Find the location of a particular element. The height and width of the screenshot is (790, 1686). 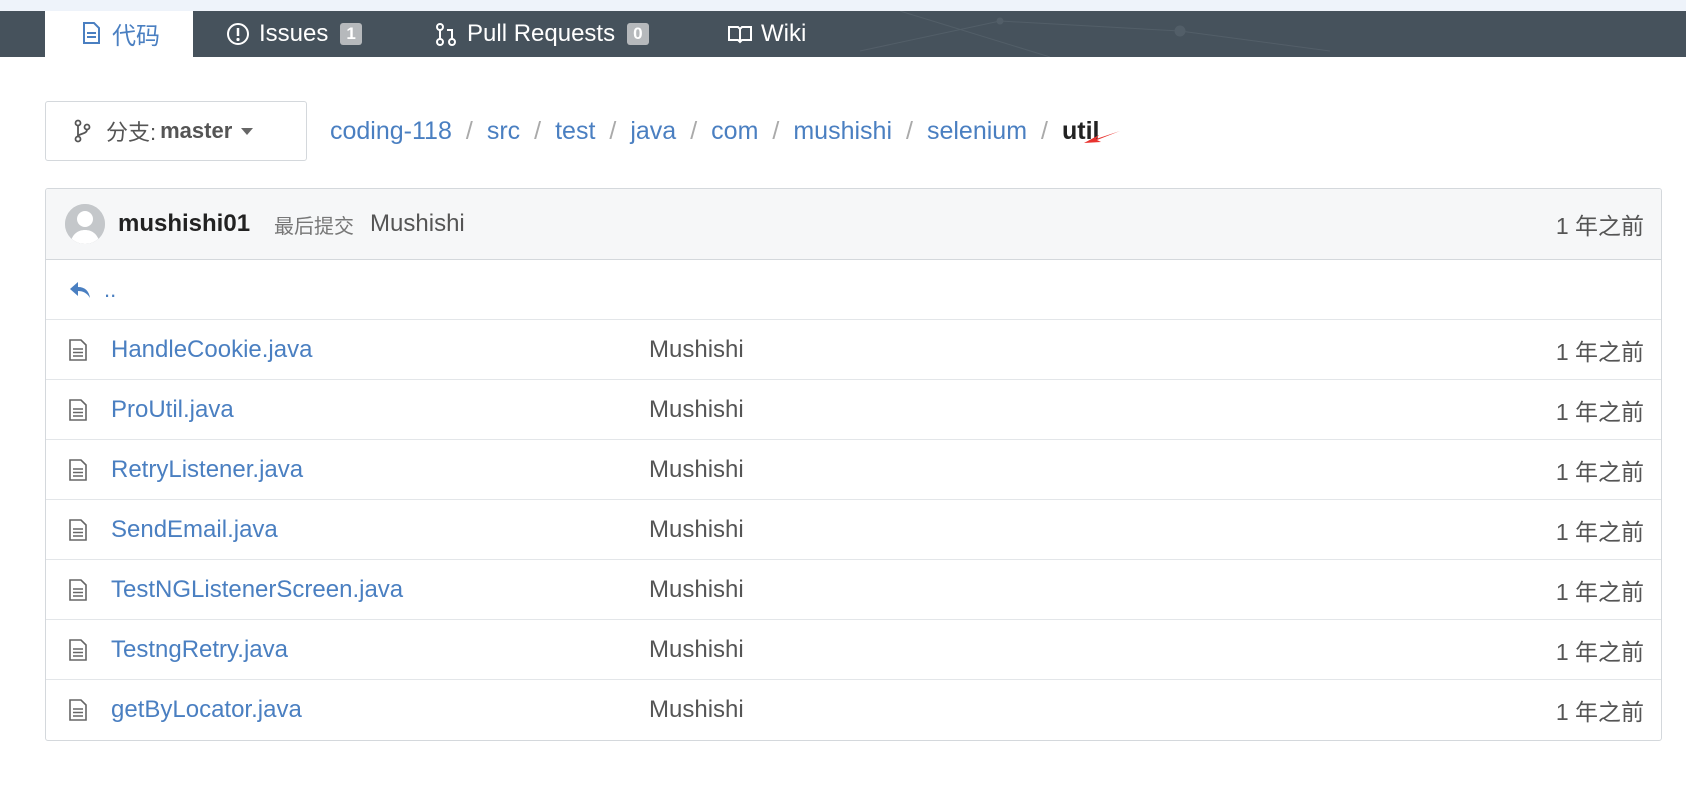

file-name-link: TestngRetry.java is located at coordinates (199, 650).